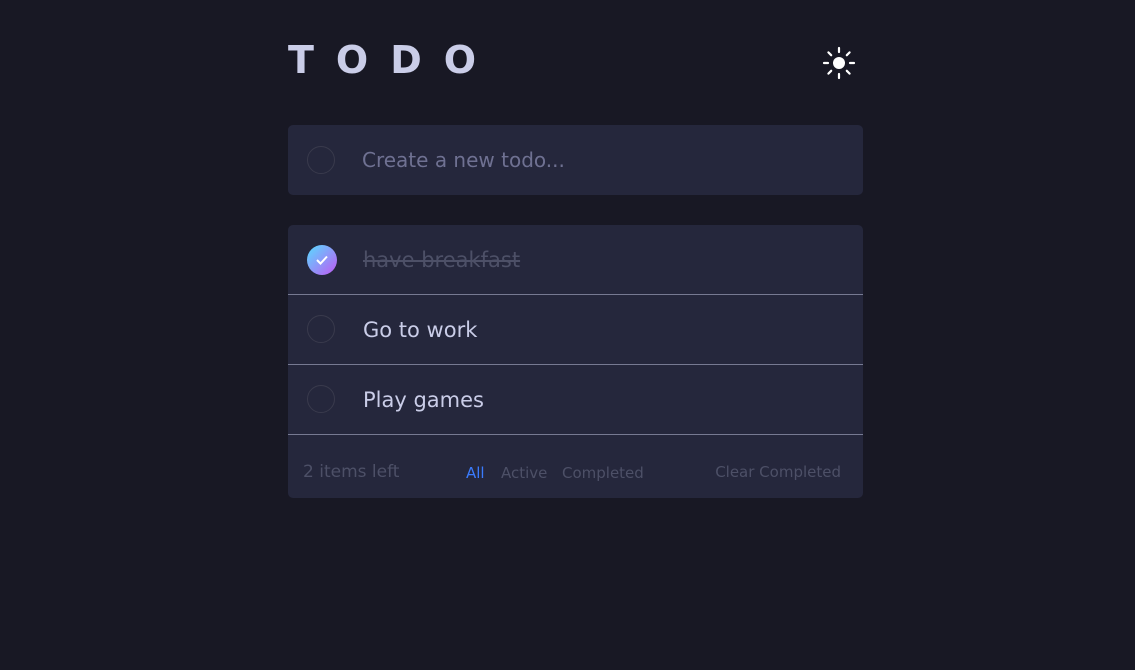 The height and width of the screenshot is (670, 1135). Describe the element at coordinates (575, 260) in the screenshot. I see `todo-item: have breakfast` at that location.